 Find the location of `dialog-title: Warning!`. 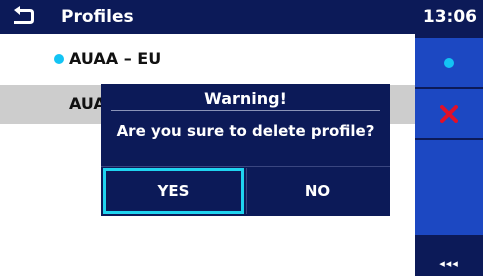

dialog-title: Warning! is located at coordinates (245, 98).